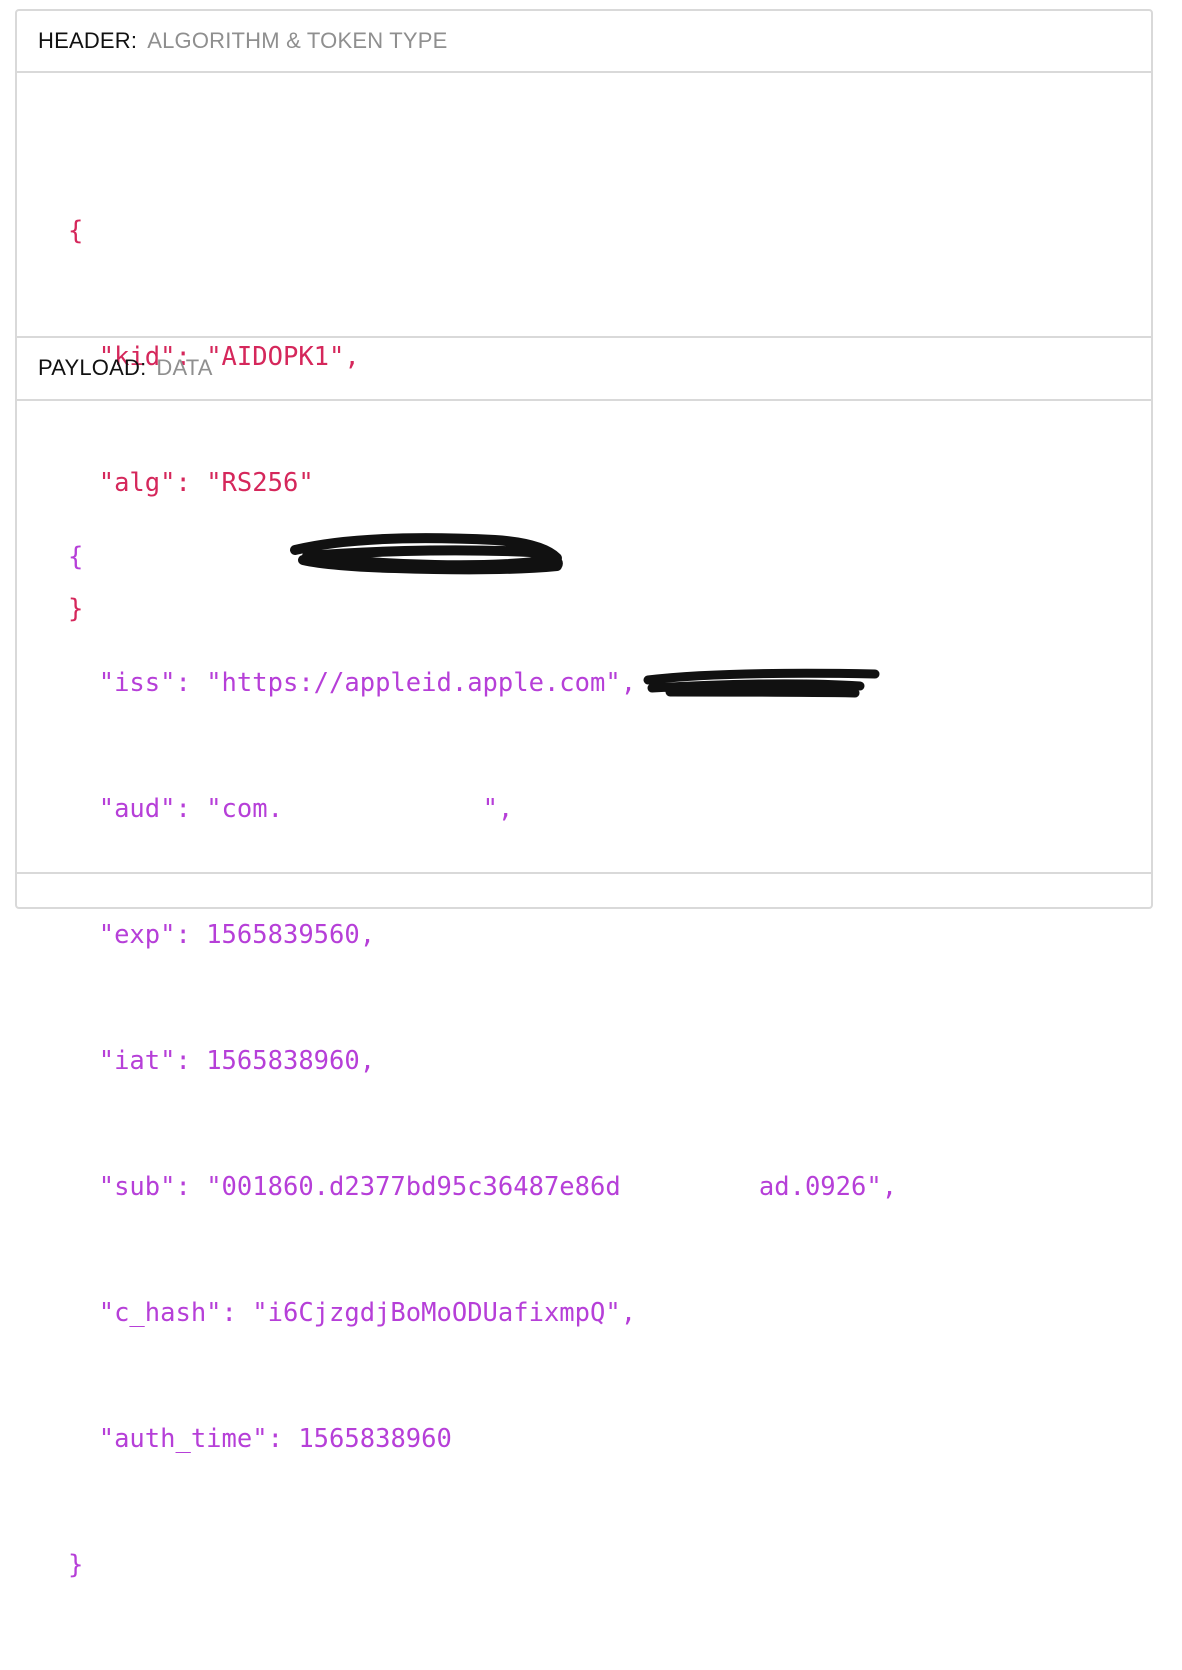 This screenshot has height=1670, width=1182. I want to click on json-line: }, so click(76, 1565).